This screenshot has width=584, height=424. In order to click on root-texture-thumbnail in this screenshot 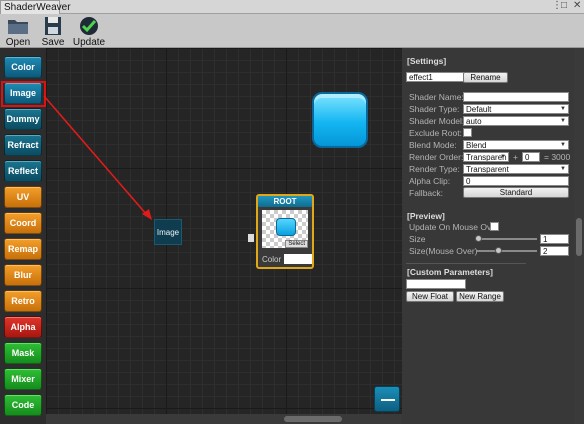, I will do `click(286, 227)`.